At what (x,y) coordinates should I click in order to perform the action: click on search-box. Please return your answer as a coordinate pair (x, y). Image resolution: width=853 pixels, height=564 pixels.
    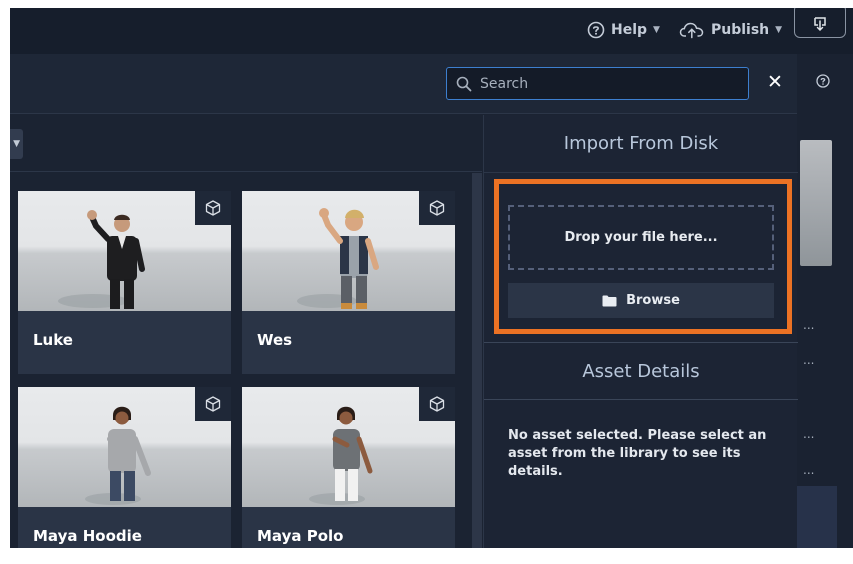
    Looking at the image, I should click on (597, 83).